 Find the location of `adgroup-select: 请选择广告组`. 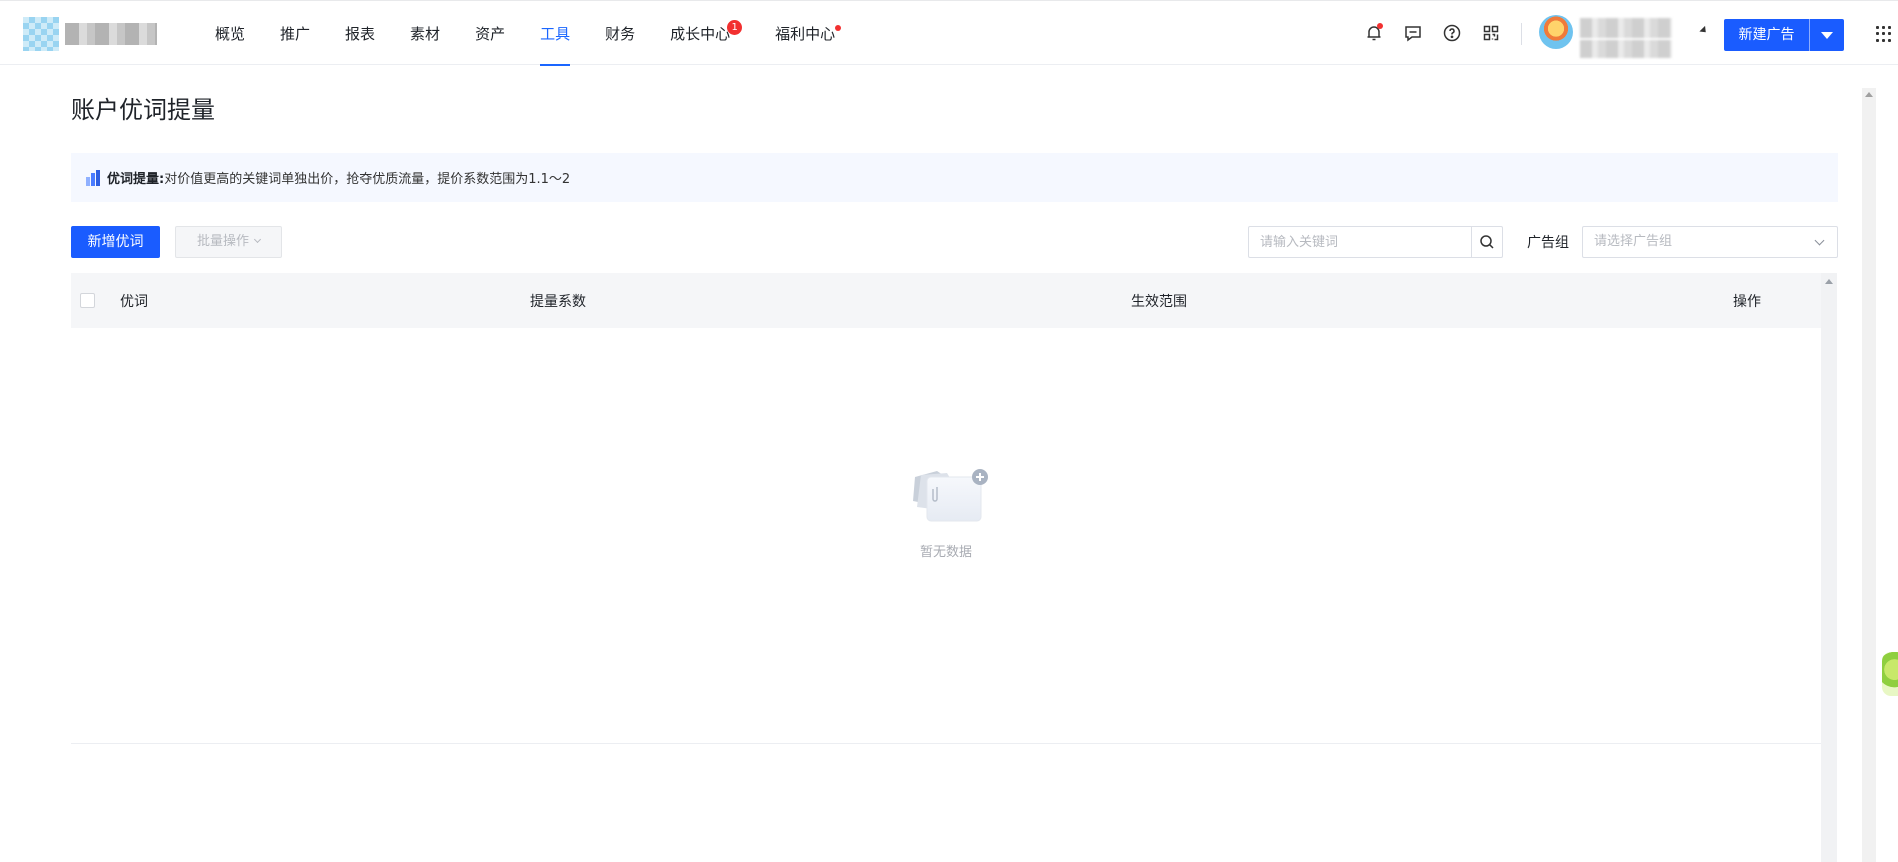

adgroup-select: 请选择广告组 is located at coordinates (1710, 242).